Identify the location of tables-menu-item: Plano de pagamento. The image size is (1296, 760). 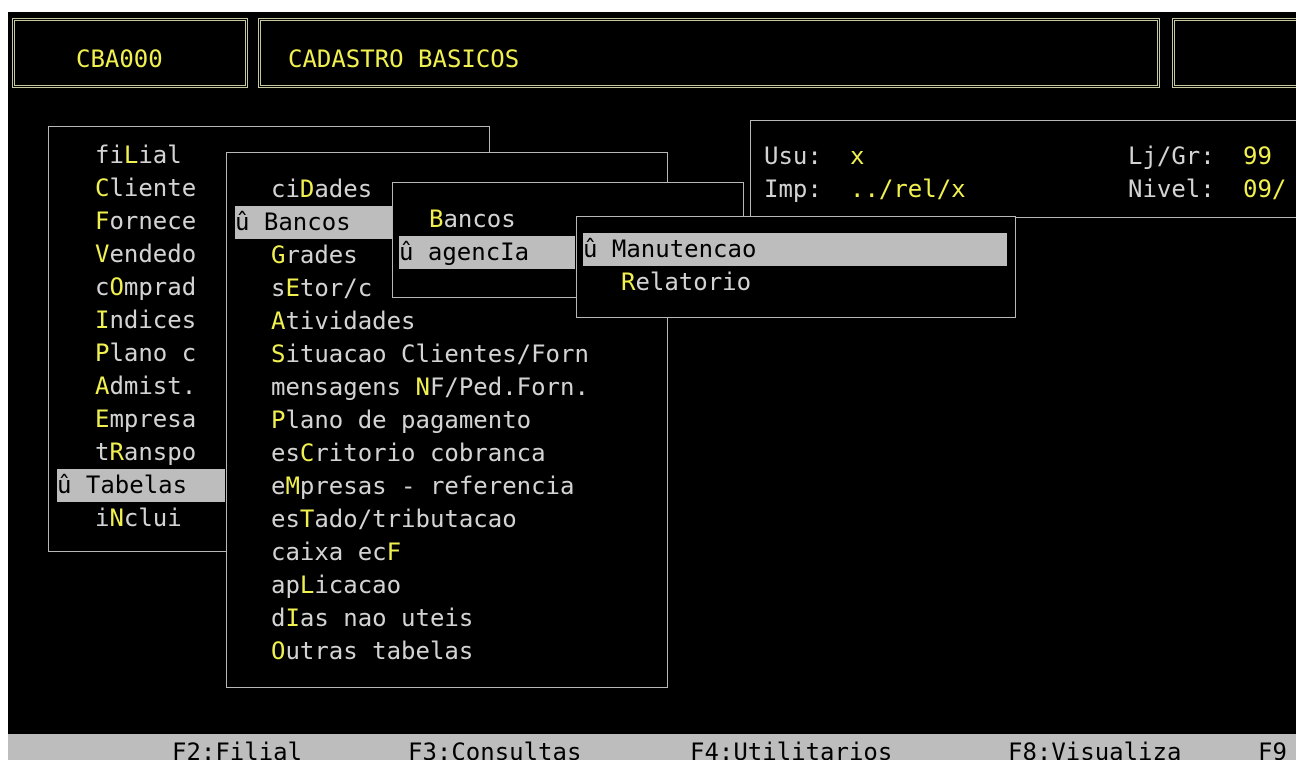
(401, 420).